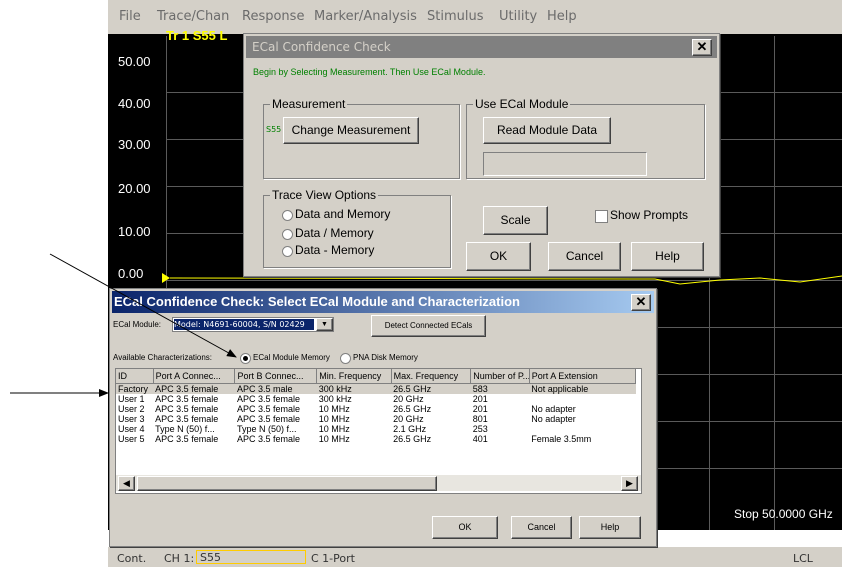 The width and height of the screenshot is (842, 567). I want to click on annotation-arrows, so click(123, 325).